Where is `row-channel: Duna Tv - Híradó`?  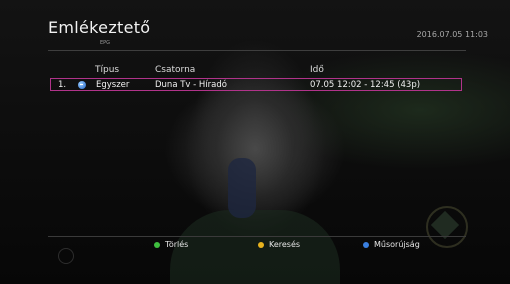
row-channel: Duna Tv - Híradó is located at coordinates (191, 85).